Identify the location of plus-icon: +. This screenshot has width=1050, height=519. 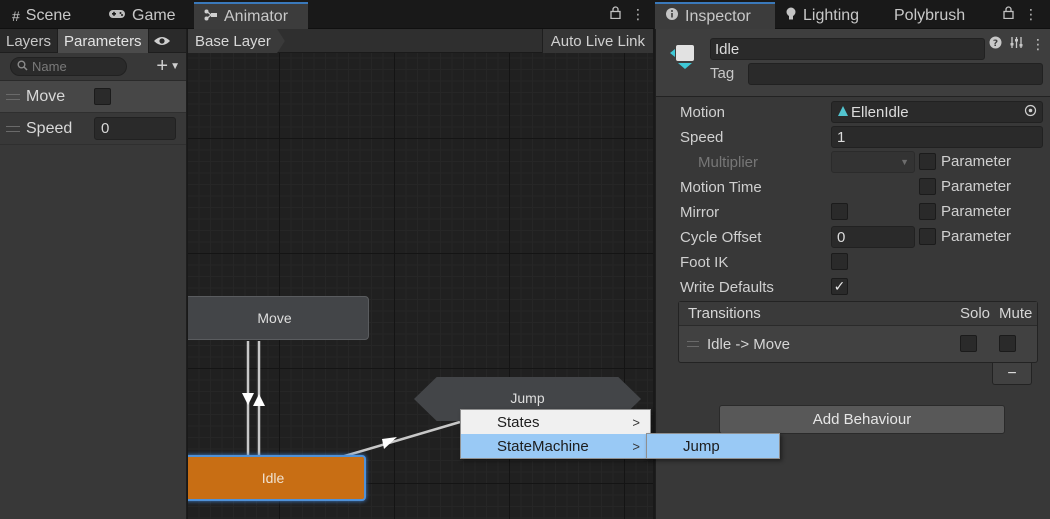
(162, 66).